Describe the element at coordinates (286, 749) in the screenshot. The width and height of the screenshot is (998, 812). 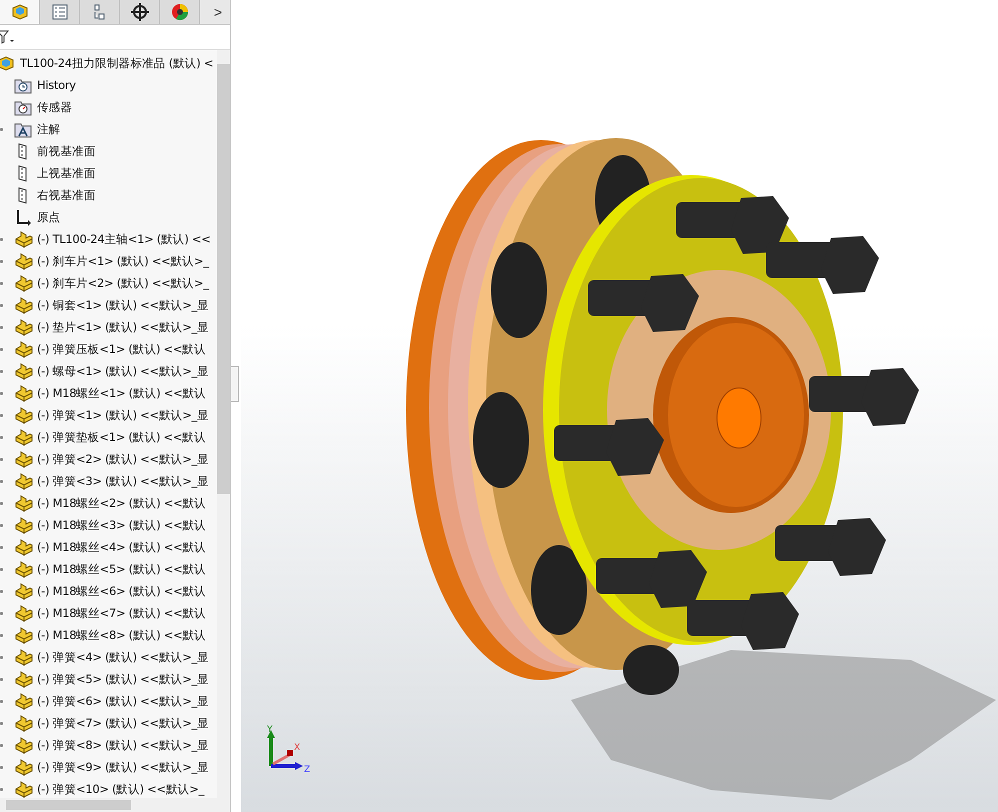
I see `axis-triad-drawing: Y X Z` at that location.